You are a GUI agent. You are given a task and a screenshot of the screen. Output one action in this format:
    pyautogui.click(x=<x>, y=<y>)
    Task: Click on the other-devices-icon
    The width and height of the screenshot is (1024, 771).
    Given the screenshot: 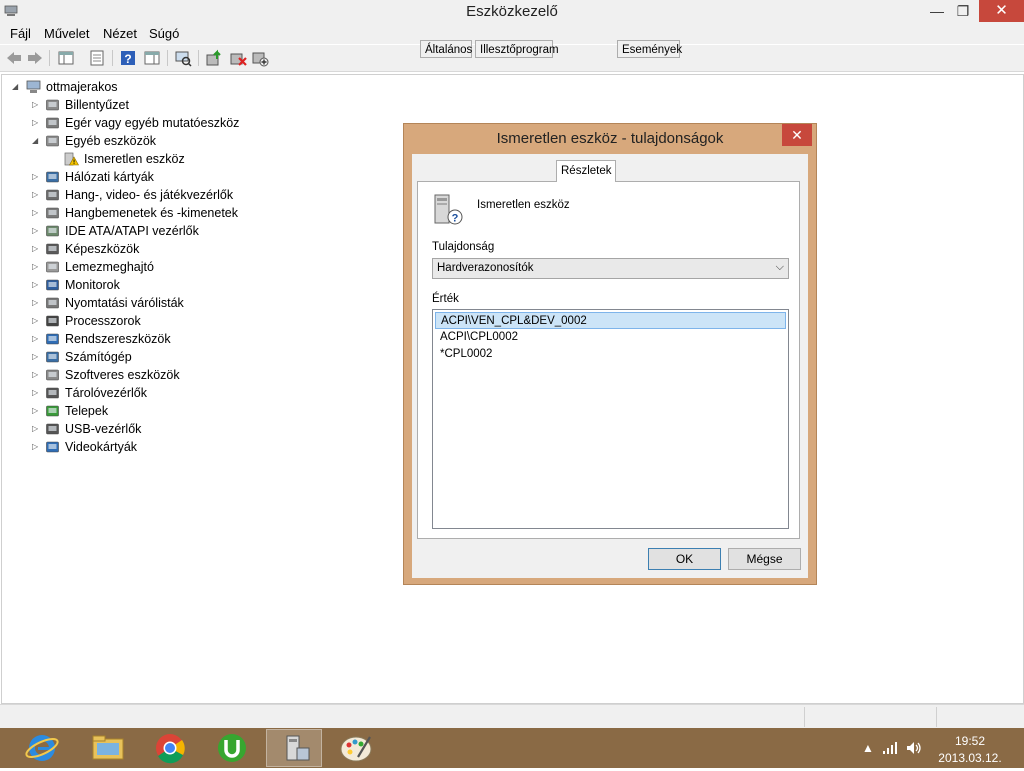 What is the action you would take?
    pyautogui.click(x=52, y=141)
    